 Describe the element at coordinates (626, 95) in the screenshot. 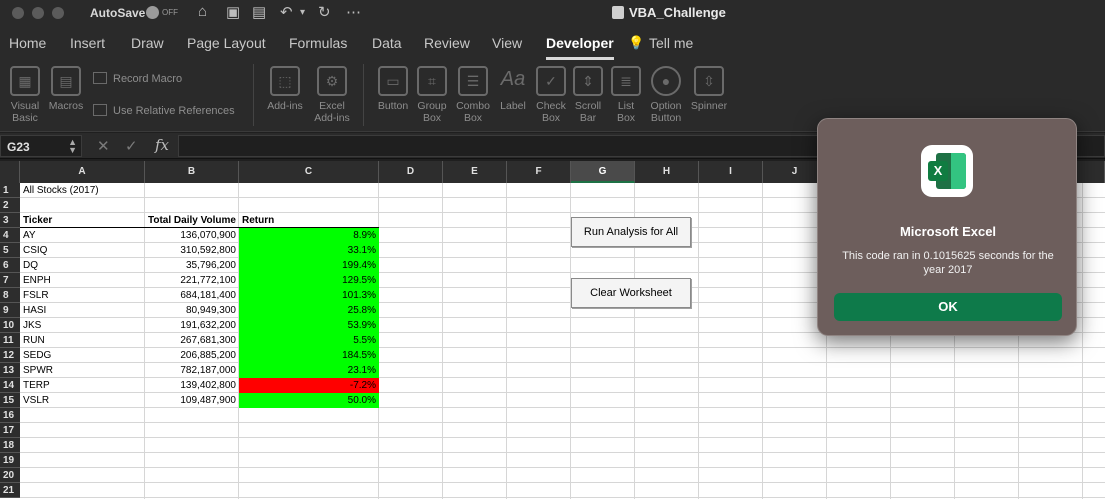

I see `list-box-control: ≣ List Box` at that location.